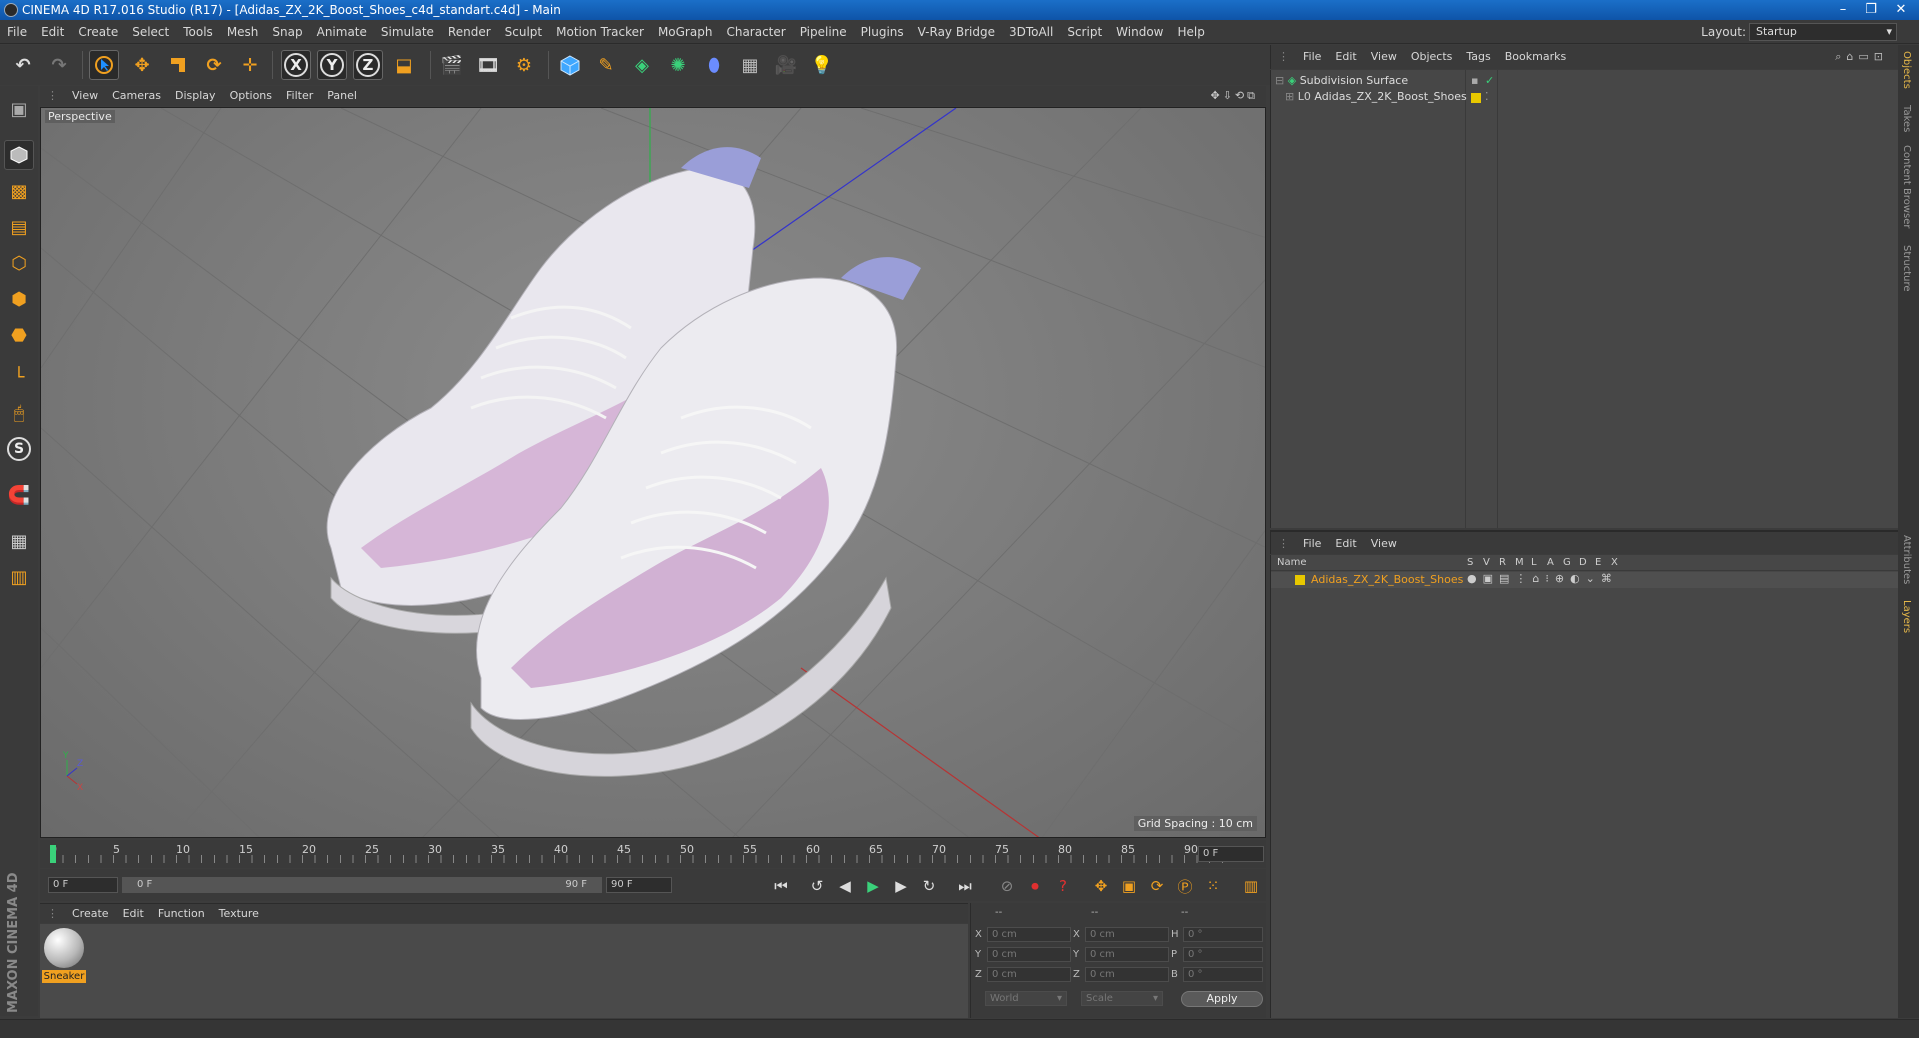 Image resolution: width=1919 pixels, height=1038 pixels. Describe the element at coordinates (23, 65) in the screenshot. I see `undo-icon: ↶` at that location.